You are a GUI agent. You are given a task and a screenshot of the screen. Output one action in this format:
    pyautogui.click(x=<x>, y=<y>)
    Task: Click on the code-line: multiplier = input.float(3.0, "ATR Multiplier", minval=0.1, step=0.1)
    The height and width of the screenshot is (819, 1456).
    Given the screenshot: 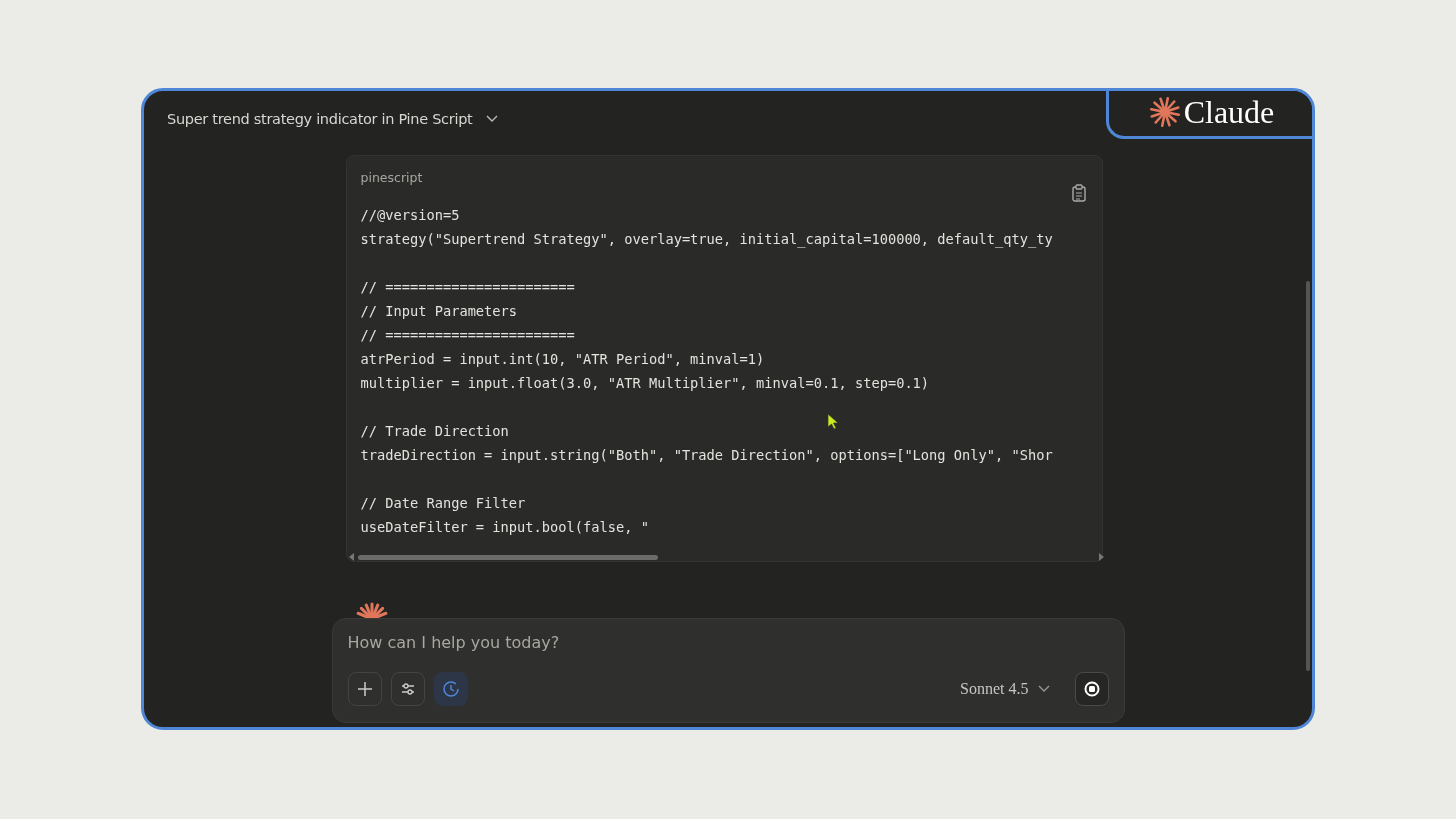 What is the action you would take?
    pyautogui.click(x=645, y=383)
    